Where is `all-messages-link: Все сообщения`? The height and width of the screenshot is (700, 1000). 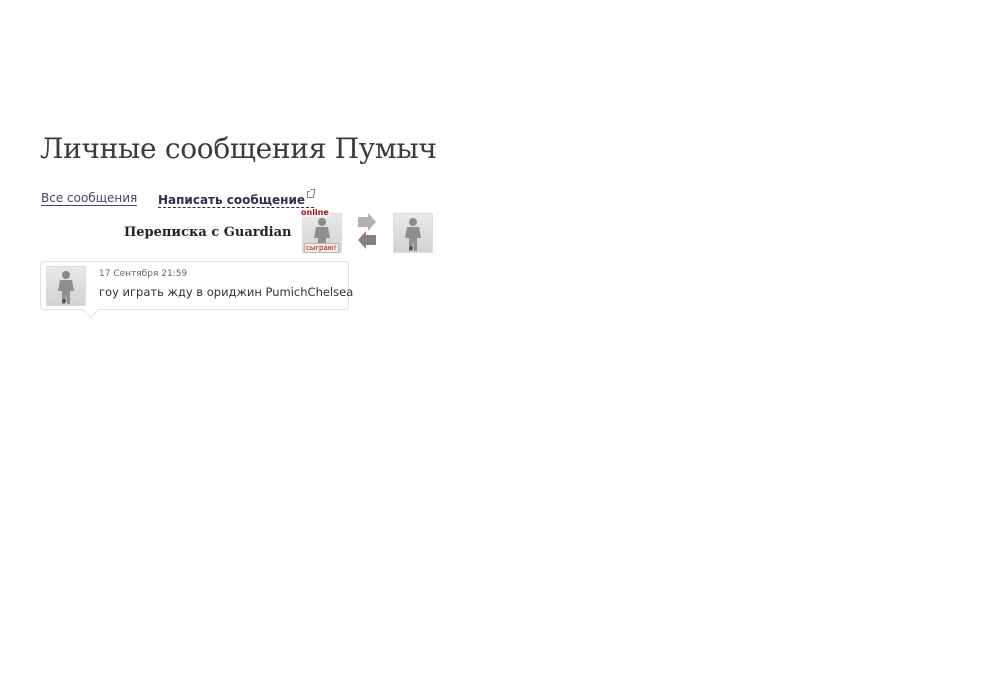 all-messages-link: Все сообщения is located at coordinates (89, 198).